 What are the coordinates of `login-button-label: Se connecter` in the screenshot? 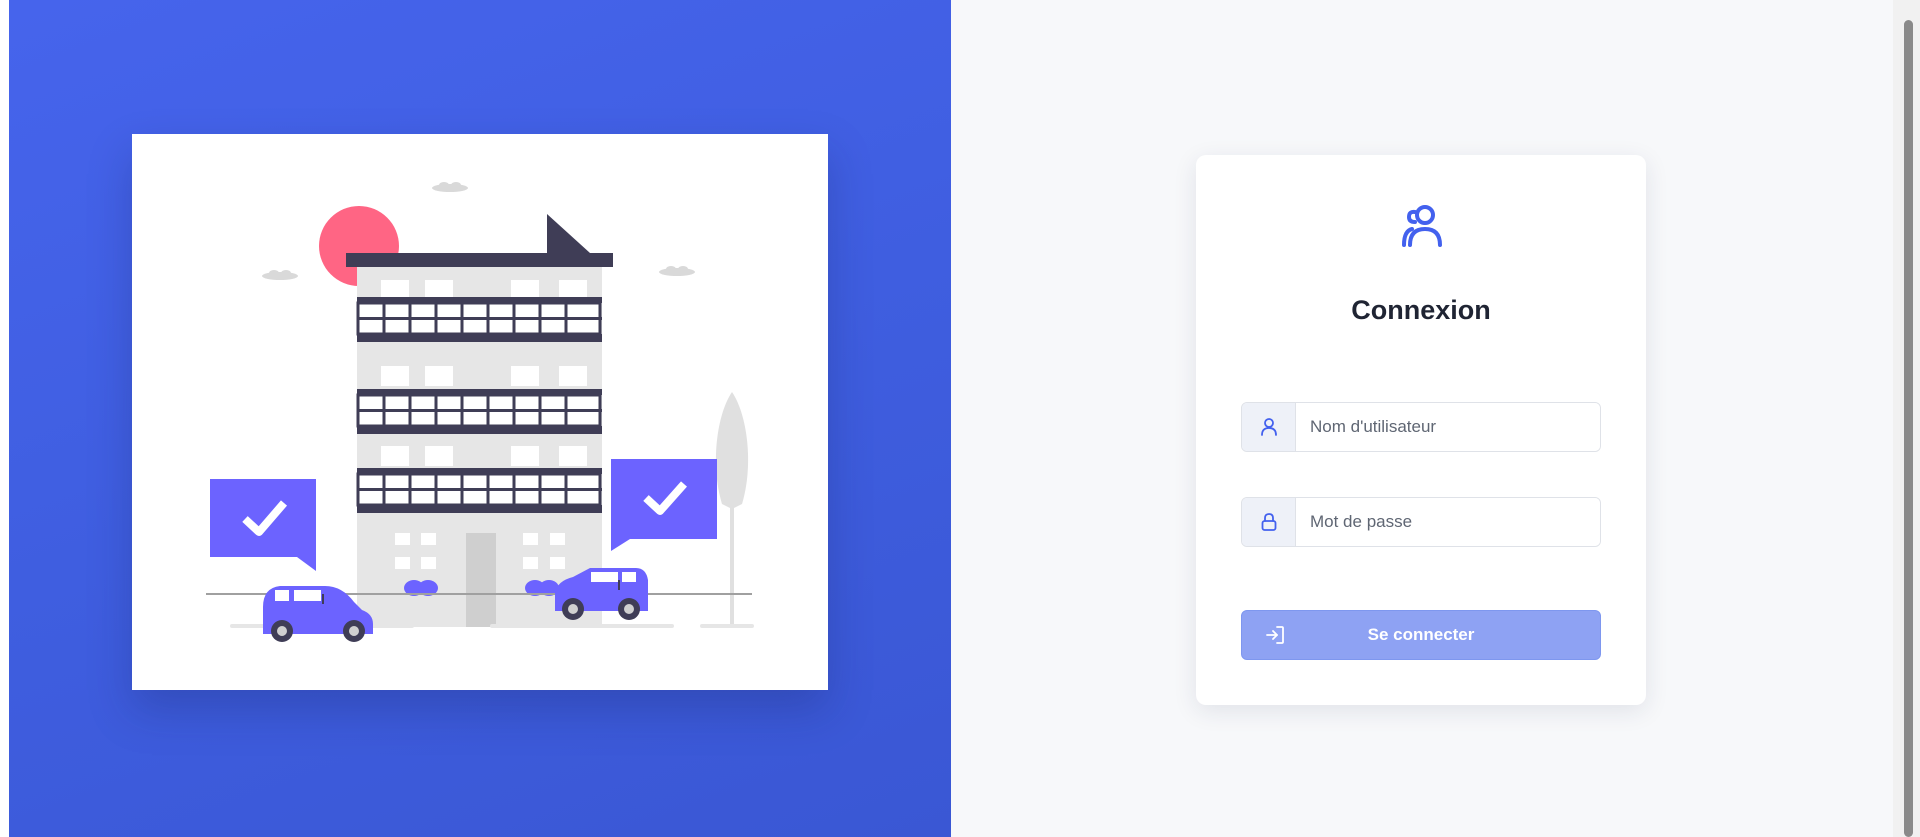 It's located at (1421, 634).